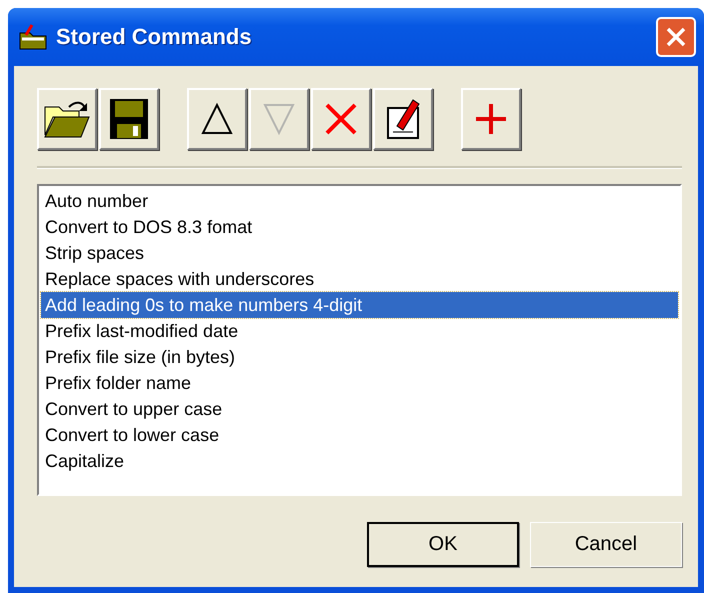 This screenshot has width=704, height=593. What do you see at coordinates (359, 227) in the screenshot?
I see `list-item: Convert to DOS 8.3 fomat` at bounding box center [359, 227].